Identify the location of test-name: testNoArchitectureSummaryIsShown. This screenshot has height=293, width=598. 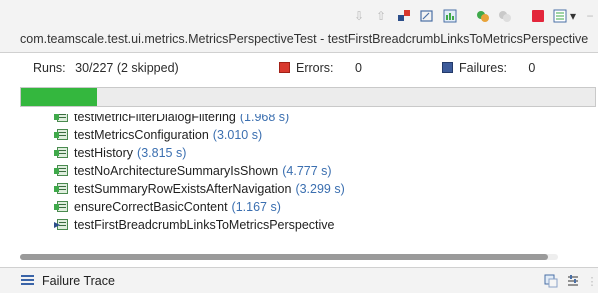
(176, 171).